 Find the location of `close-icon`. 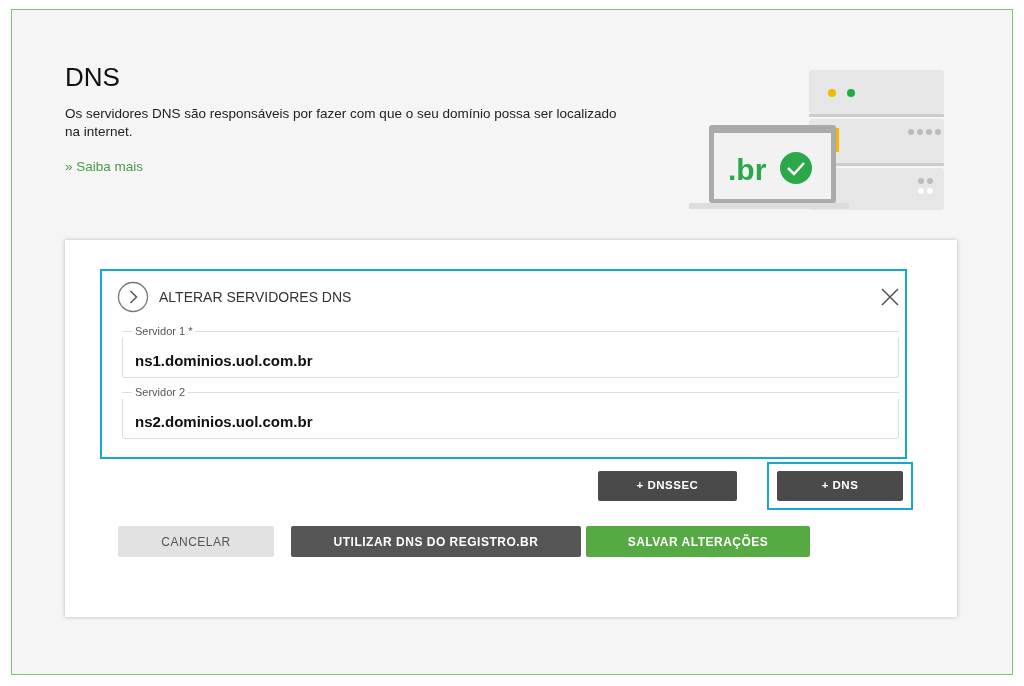

close-icon is located at coordinates (890, 297).